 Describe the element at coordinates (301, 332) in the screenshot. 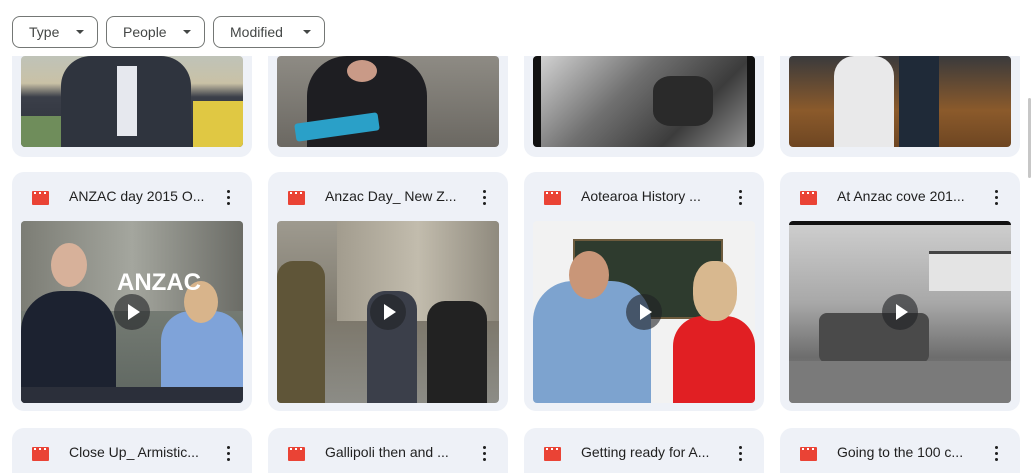

I see `thumbnail-soldier` at that location.